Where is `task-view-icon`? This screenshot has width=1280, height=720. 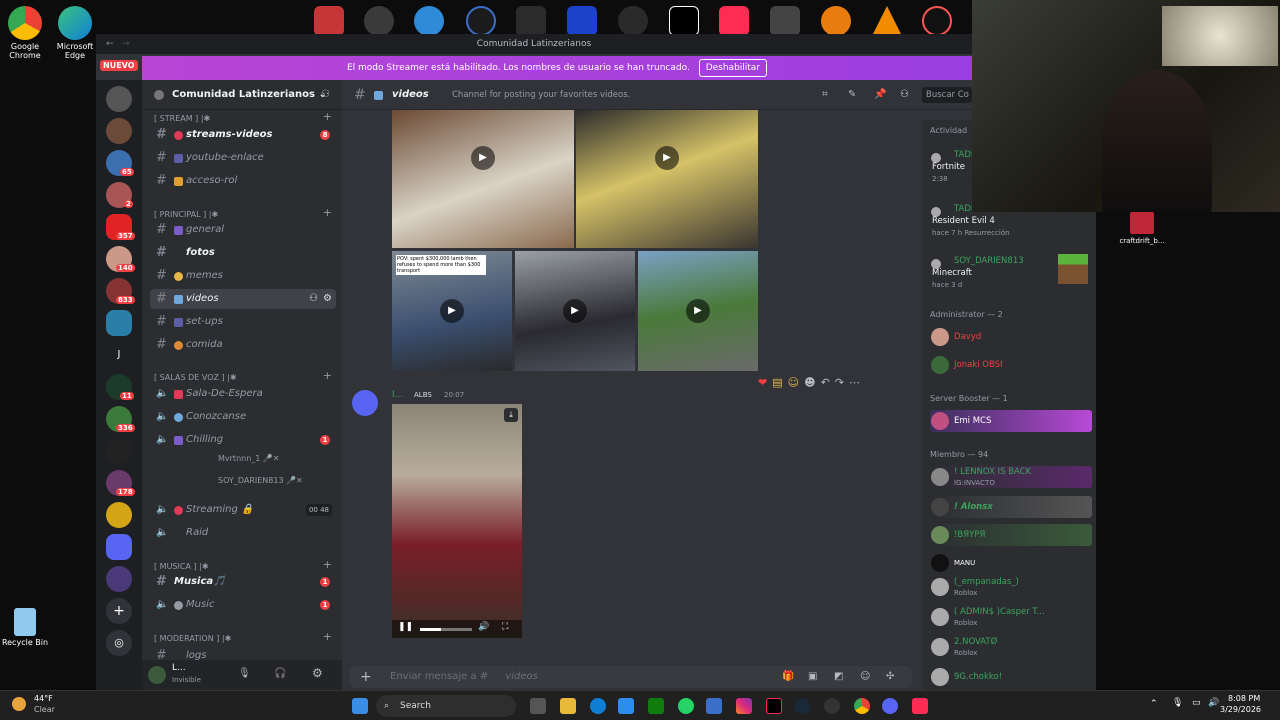 task-view-icon is located at coordinates (538, 706).